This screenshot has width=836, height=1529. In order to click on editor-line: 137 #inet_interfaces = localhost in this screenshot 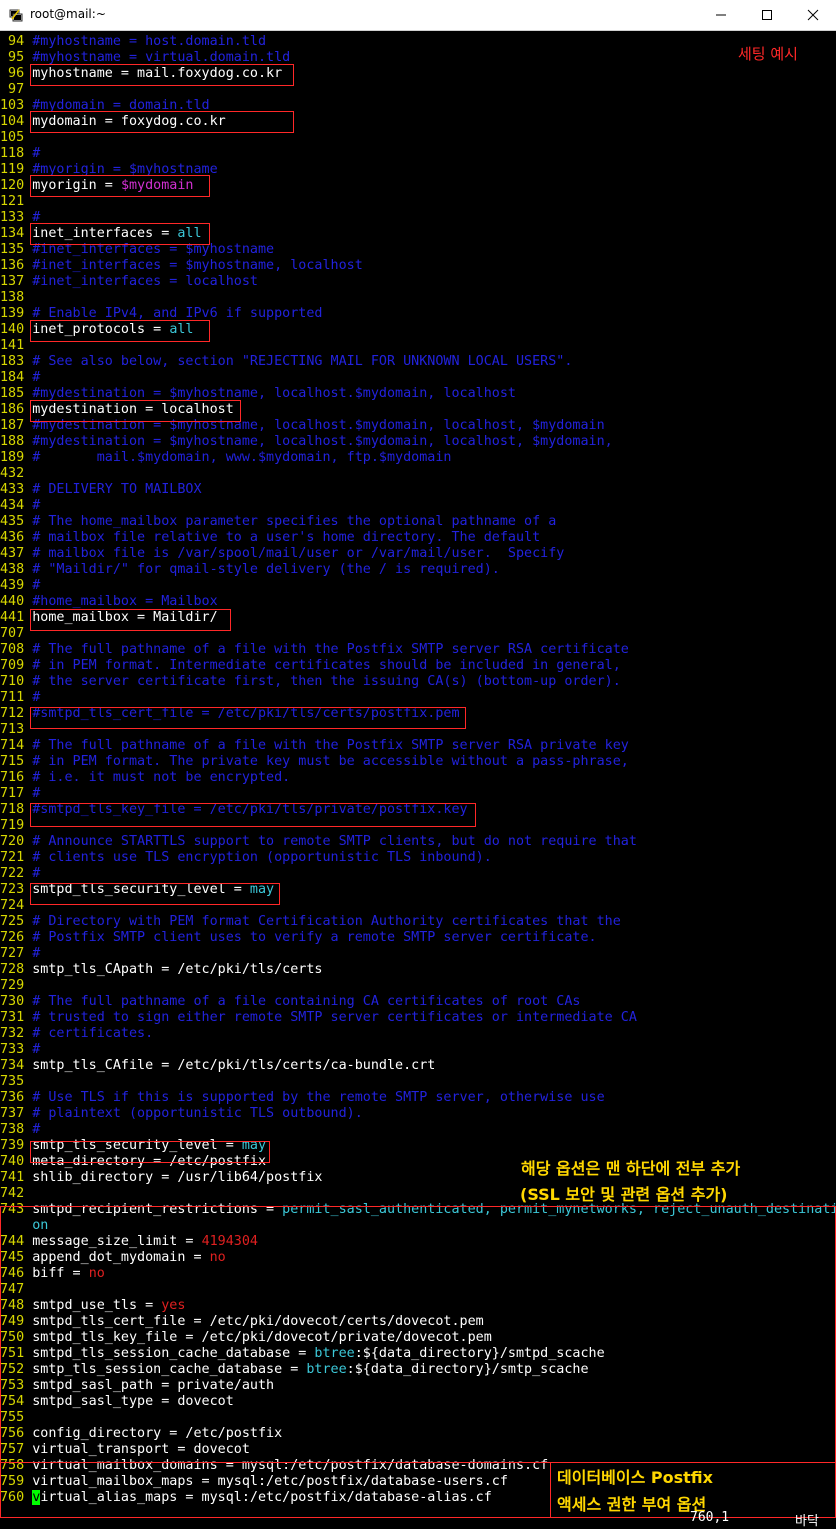, I will do `click(418, 282)`.